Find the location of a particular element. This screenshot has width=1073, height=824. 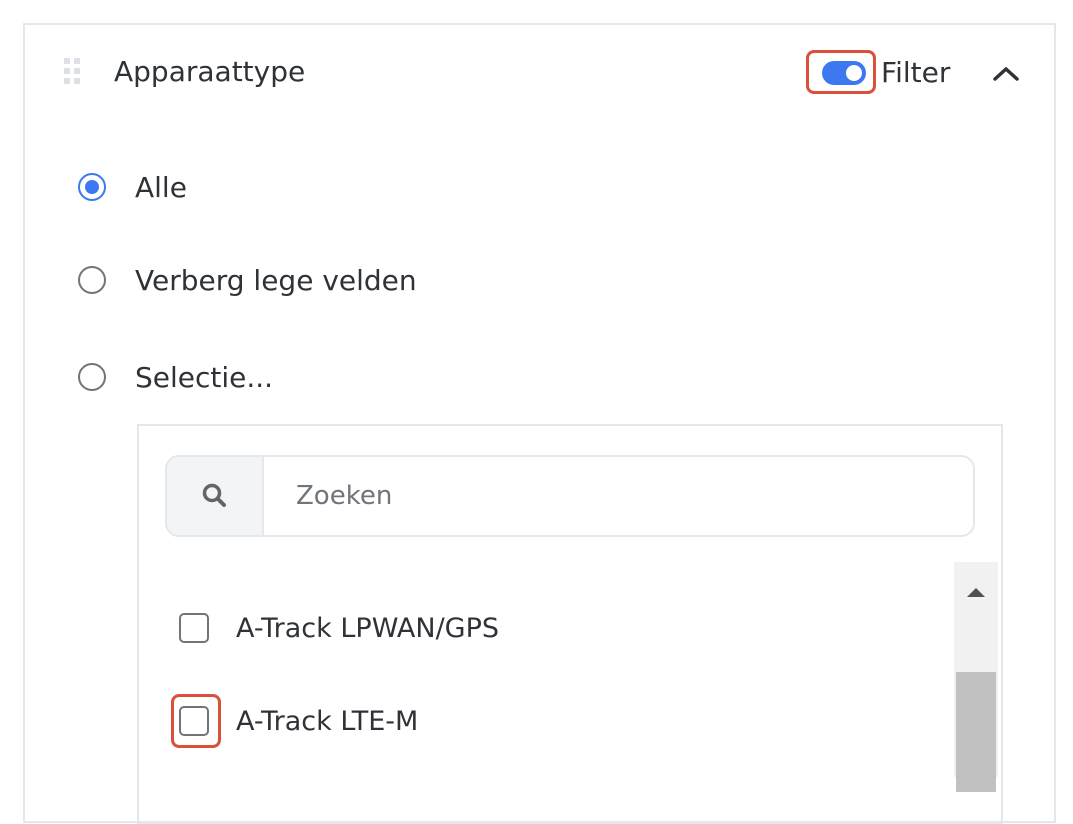

search-field-group is located at coordinates (570, 496).